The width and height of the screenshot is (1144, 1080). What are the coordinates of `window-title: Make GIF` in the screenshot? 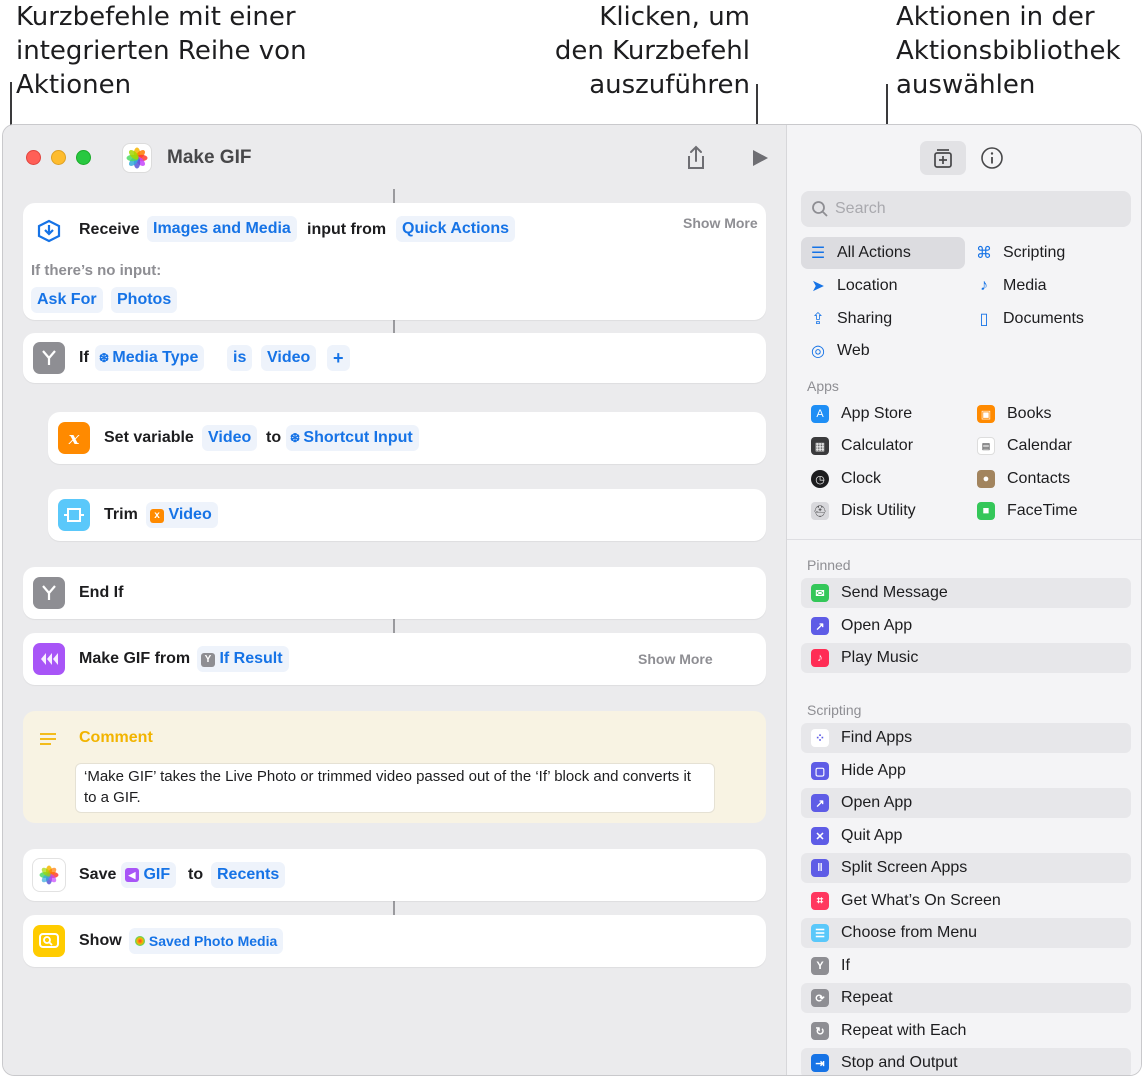 It's located at (209, 157).